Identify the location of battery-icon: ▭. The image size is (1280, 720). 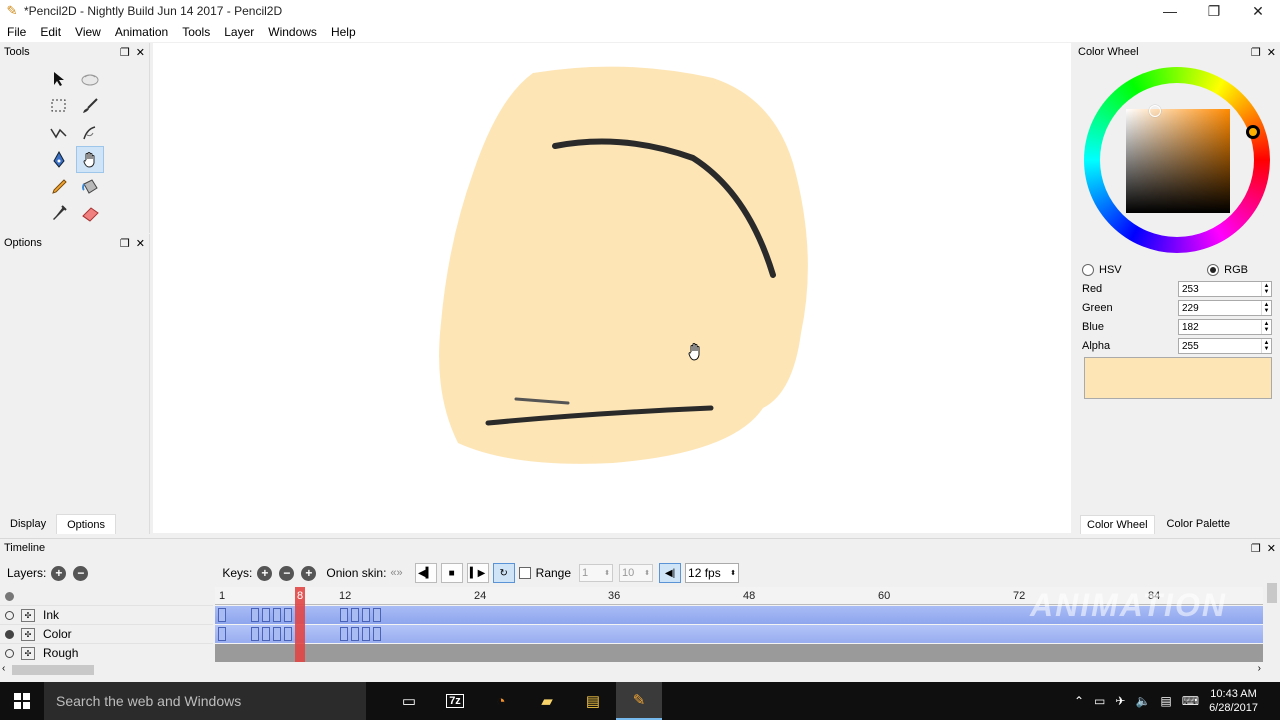
(1099, 701).